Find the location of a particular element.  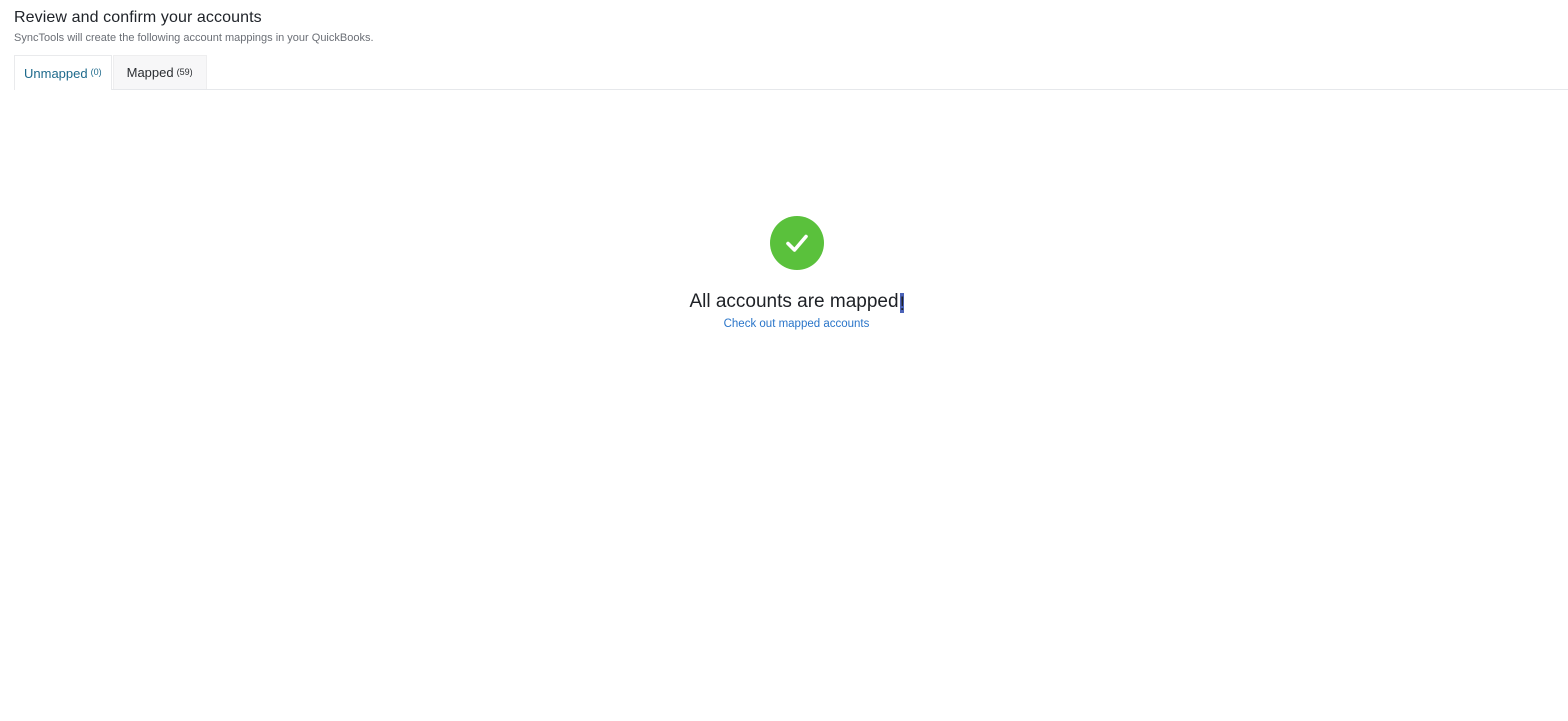

check-mapped-accounts-link: Check out mapped accounts is located at coordinates (797, 324).